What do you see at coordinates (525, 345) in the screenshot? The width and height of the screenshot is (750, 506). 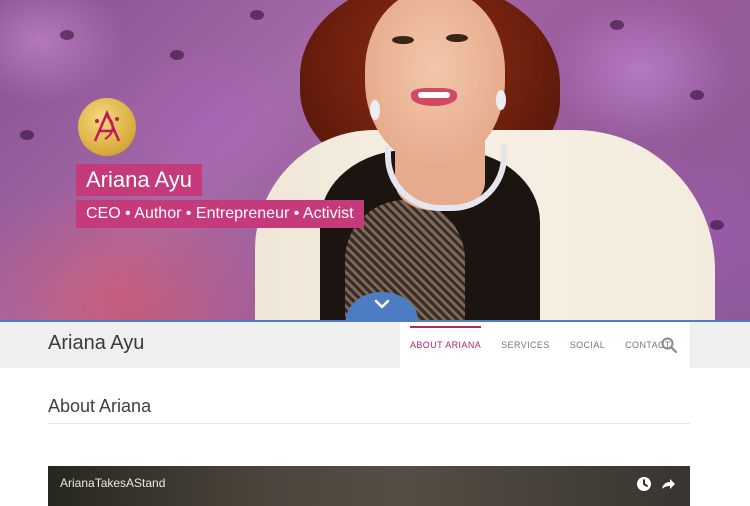 I see `nav-services: SERVICES` at bounding box center [525, 345].